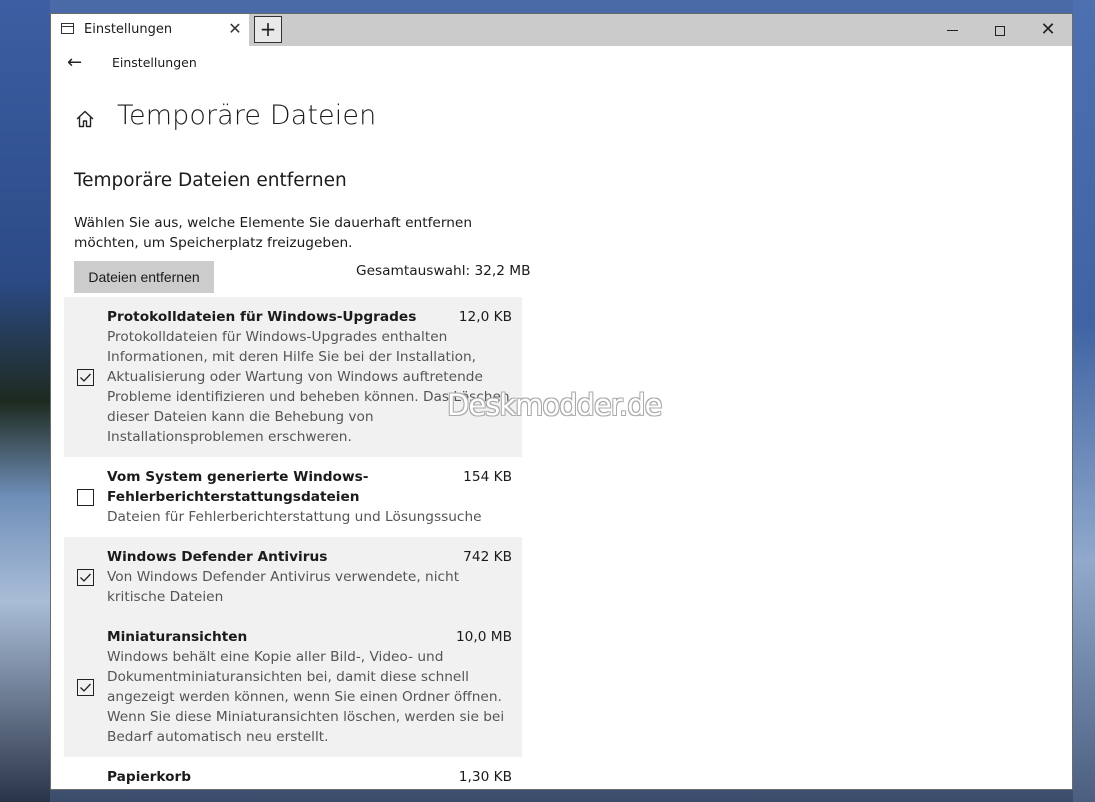 The width and height of the screenshot is (1095, 802). What do you see at coordinates (25, 401) in the screenshot?
I see `desktop-wallpaper-left` at bounding box center [25, 401].